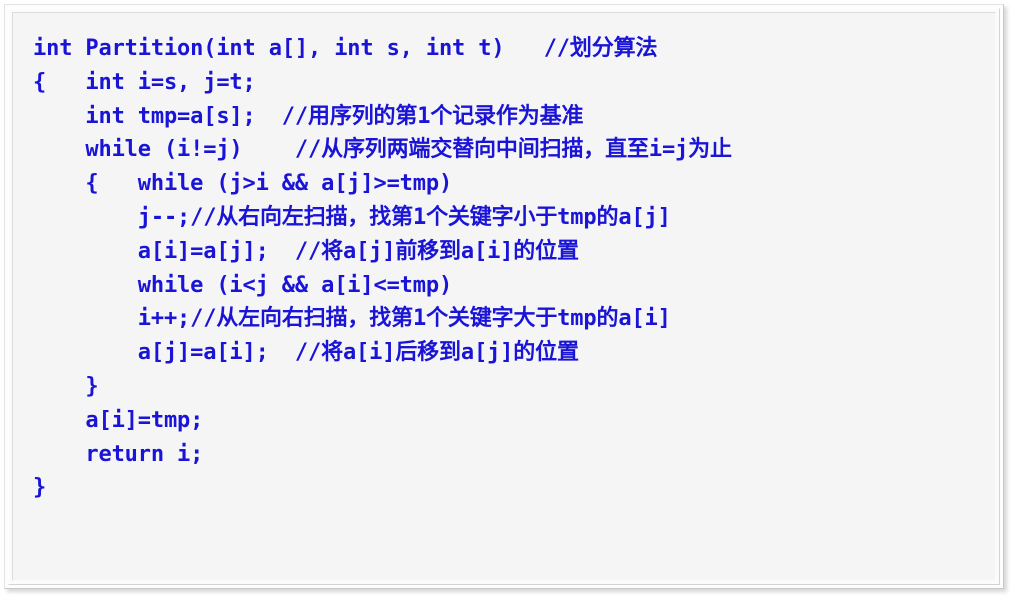 This screenshot has width=1011, height=596. What do you see at coordinates (306, 251) in the screenshot?
I see `code-line: a[i]=a[j]; //将a[j]前移到a[i]的位置` at bounding box center [306, 251].